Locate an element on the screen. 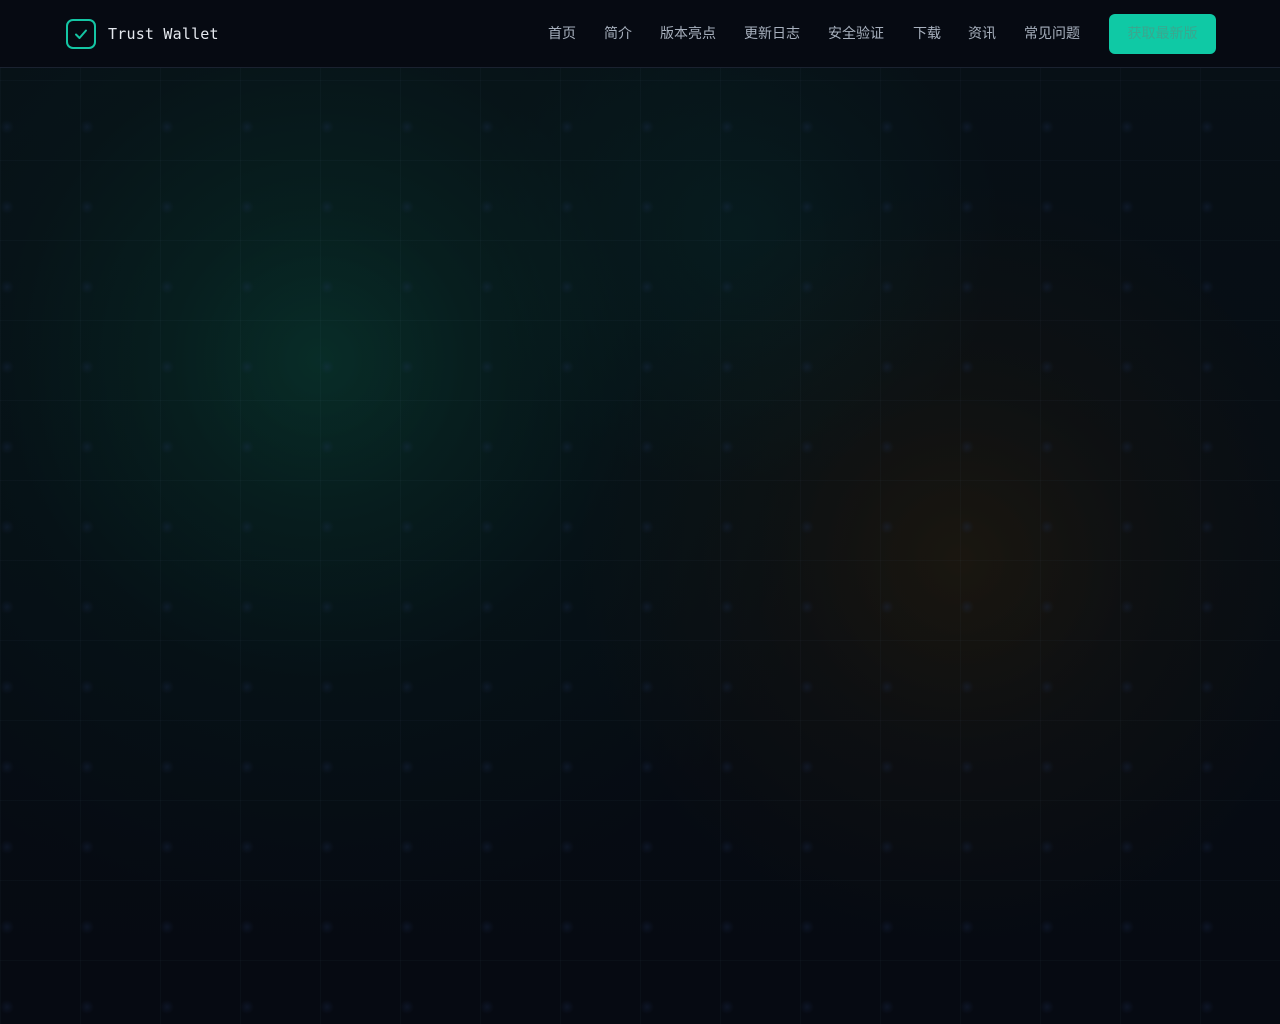 Image resolution: width=1280 pixels, height=1024 pixels. brand-logo-link: Trust Wallet is located at coordinates (142, 34).